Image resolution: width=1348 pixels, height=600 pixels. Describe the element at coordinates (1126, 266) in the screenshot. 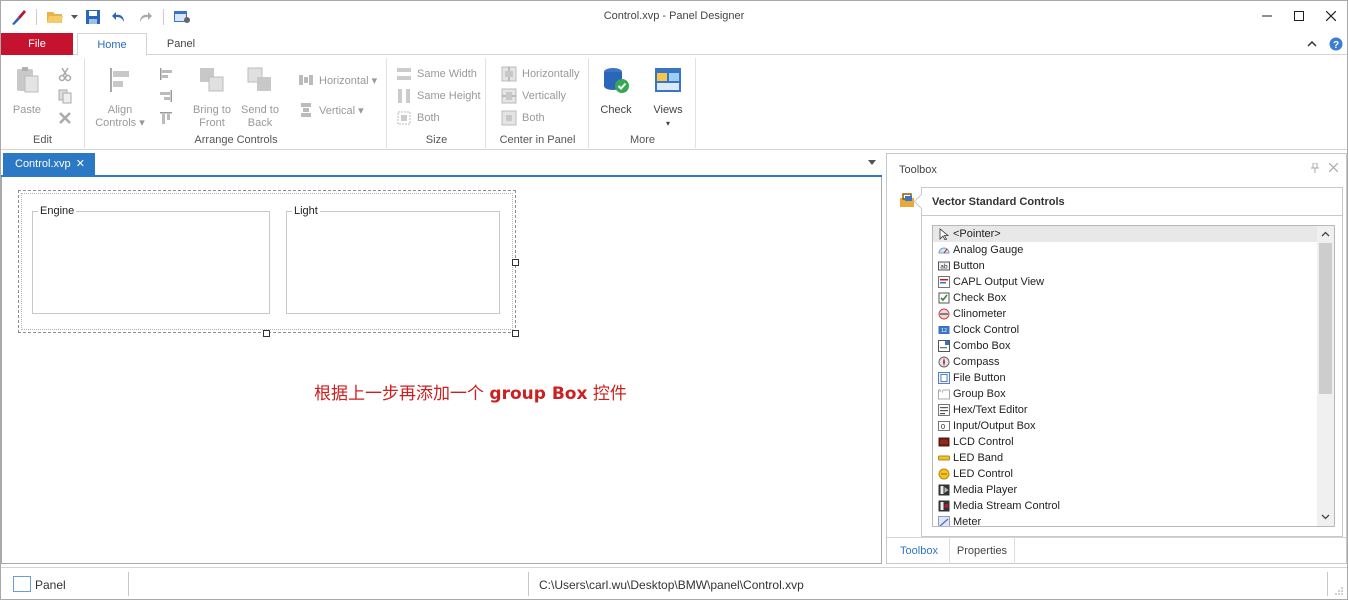

I see `toolbox-item: ab Button` at that location.